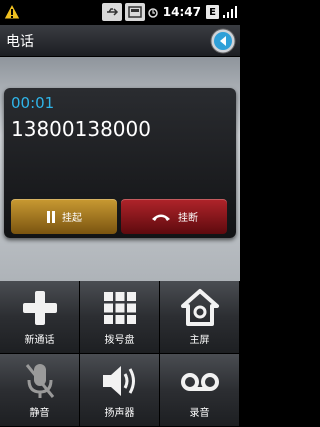 The image size is (320, 427). What do you see at coordinates (212, 12) in the screenshot?
I see `network-type-badge: E` at bounding box center [212, 12].